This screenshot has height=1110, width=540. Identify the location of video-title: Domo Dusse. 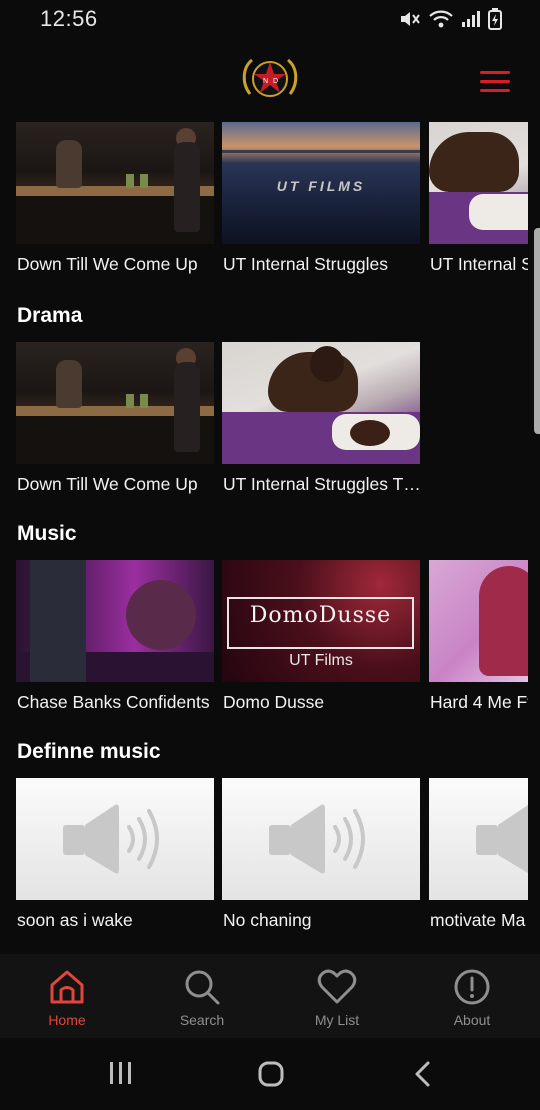
(274, 702).